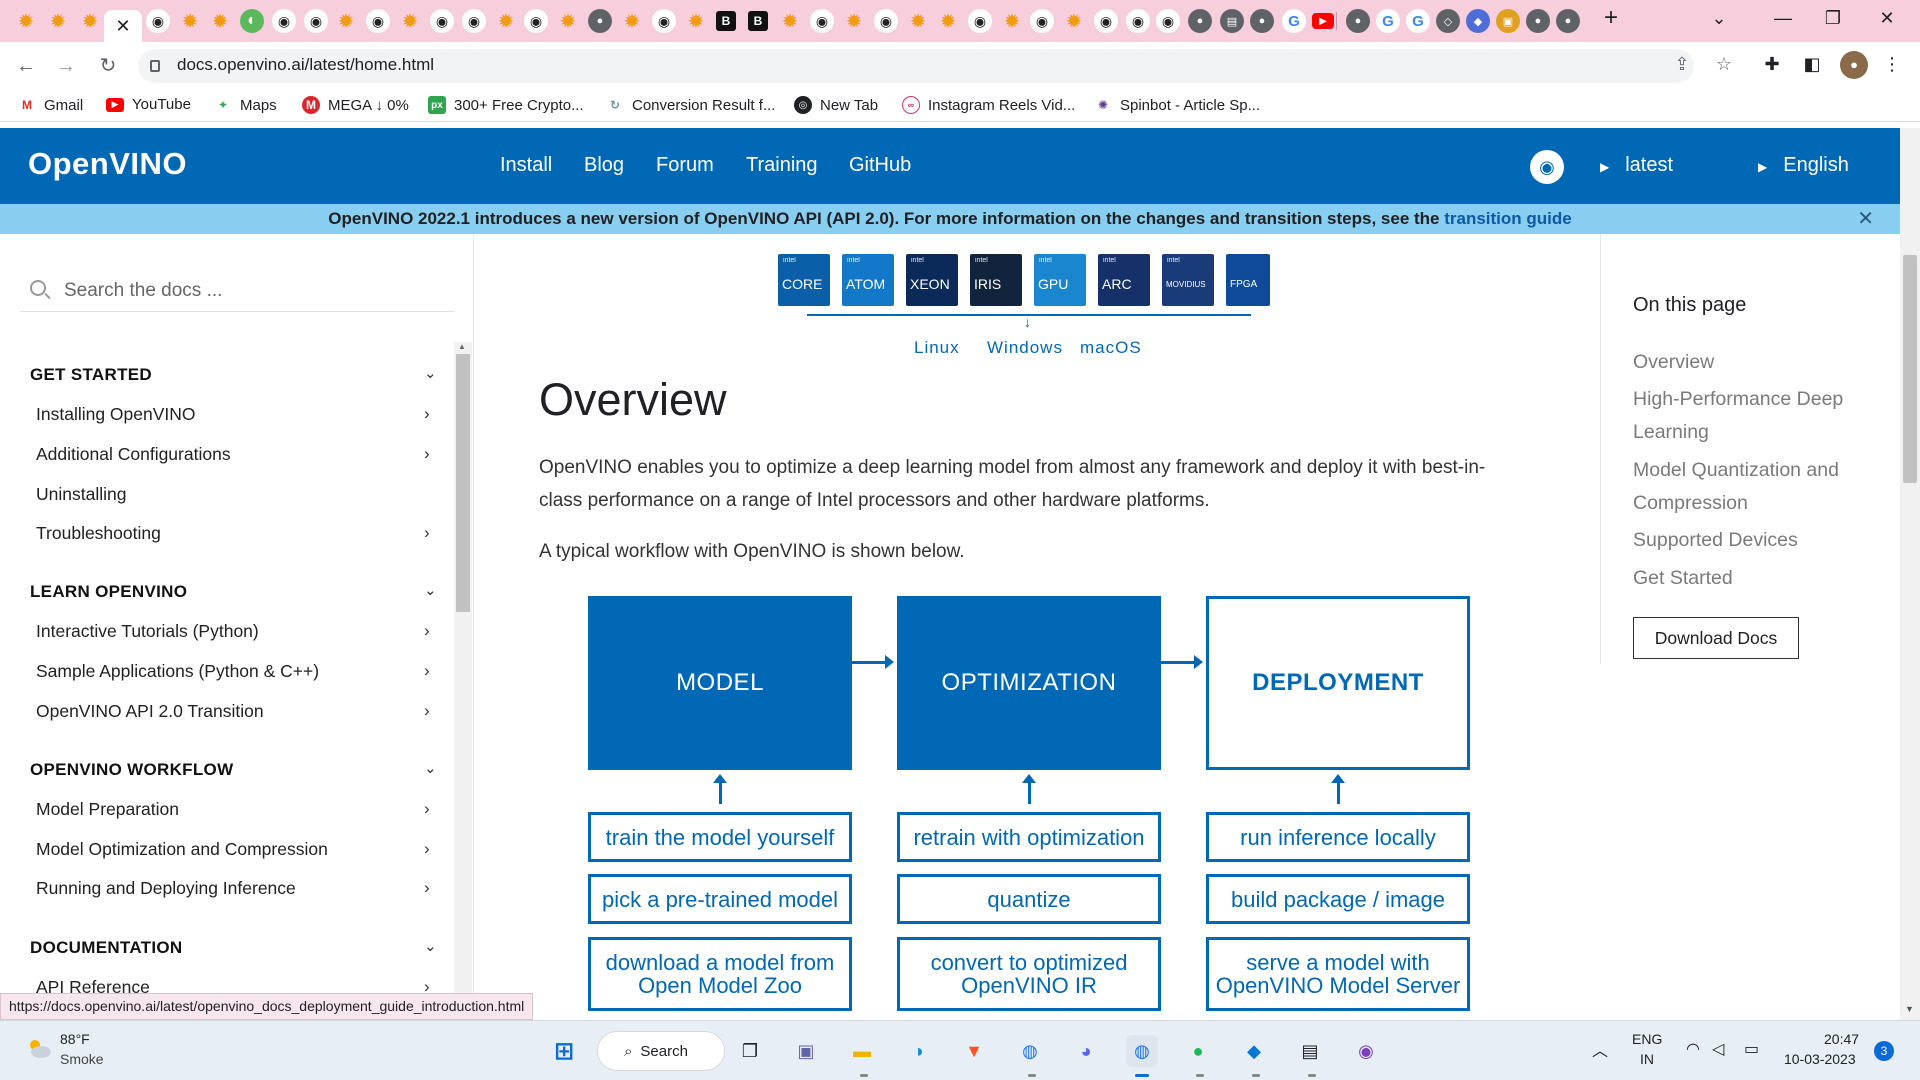 The height and width of the screenshot is (1080, 1920). What do you see at coordinates (1718, 1049) in the screenshot?
I see `volume-icon: ◁` at bounding box center [1718, 1049].